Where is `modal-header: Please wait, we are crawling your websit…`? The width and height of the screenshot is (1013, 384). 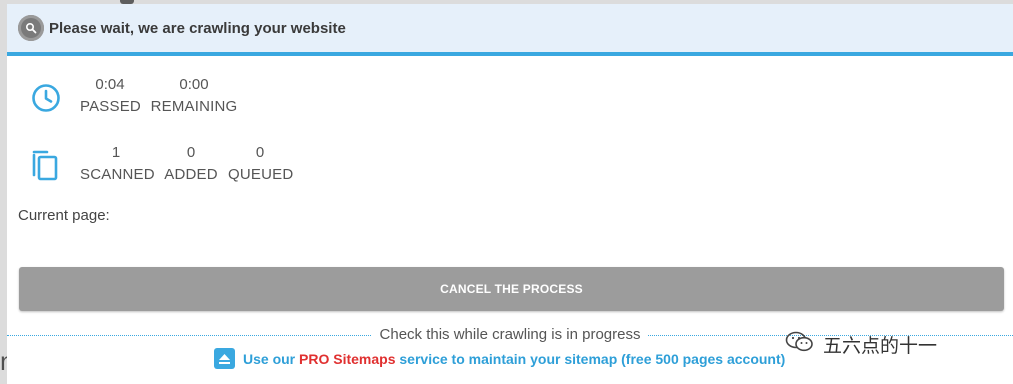
modal-header: Please wait, we are crawling your websit… is located at coordinates (510, 30).